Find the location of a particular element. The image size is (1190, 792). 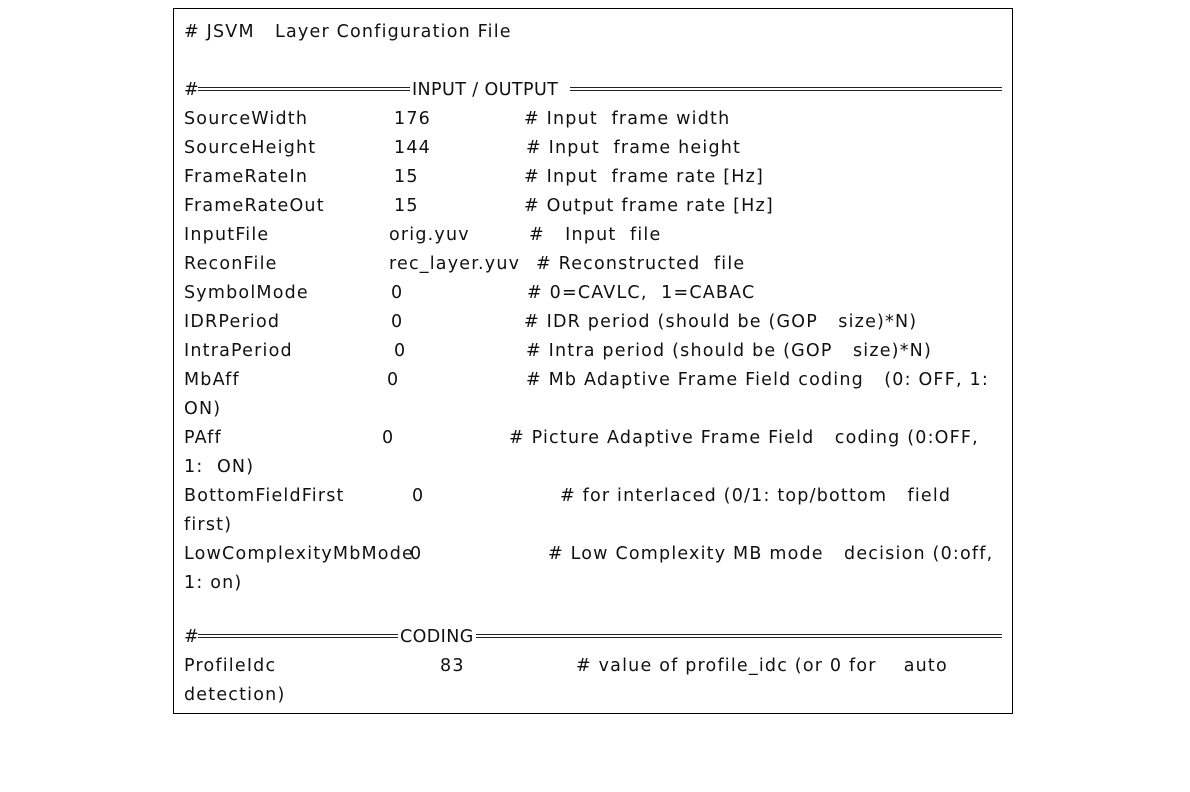

config-comment: # 0=CAVLC, 1=CABAC is located at coordinates (641, 293).